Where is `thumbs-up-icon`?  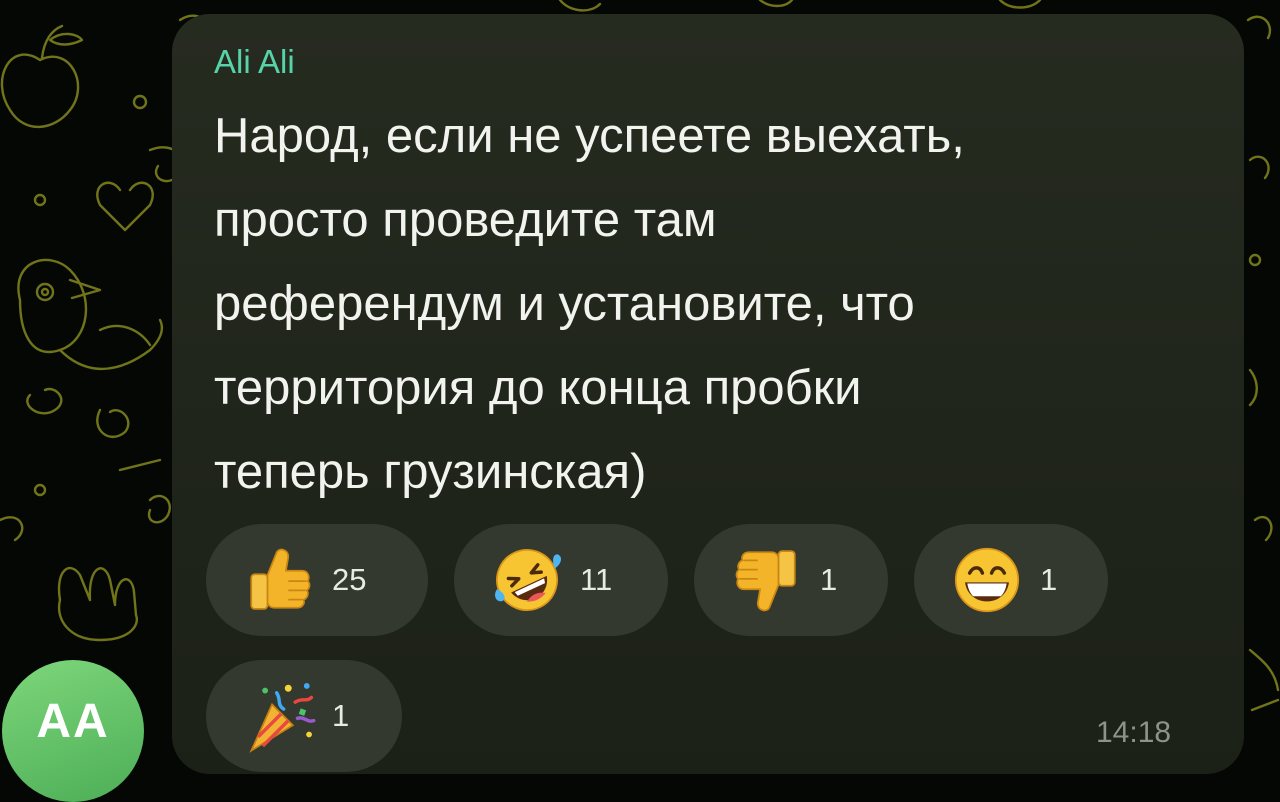
thumbs-up-icon is located at coordinates (280, 579).